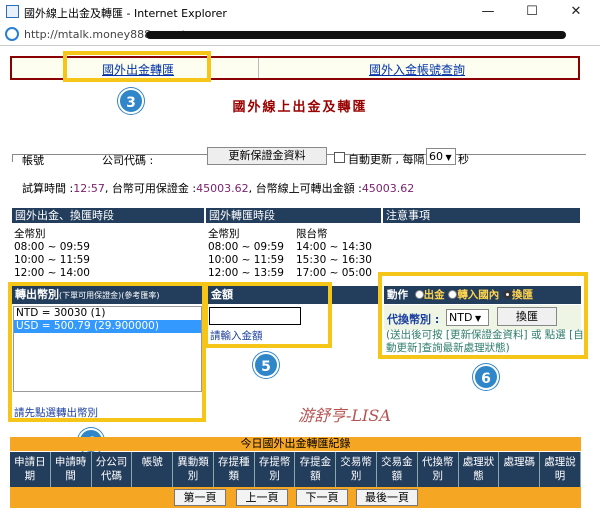 The height and width of the screenshot is (508, 600). What do you see at coordinates (356, 35) in the screenshot?
I see `redaction-bar` at bounding box center [356, 35].